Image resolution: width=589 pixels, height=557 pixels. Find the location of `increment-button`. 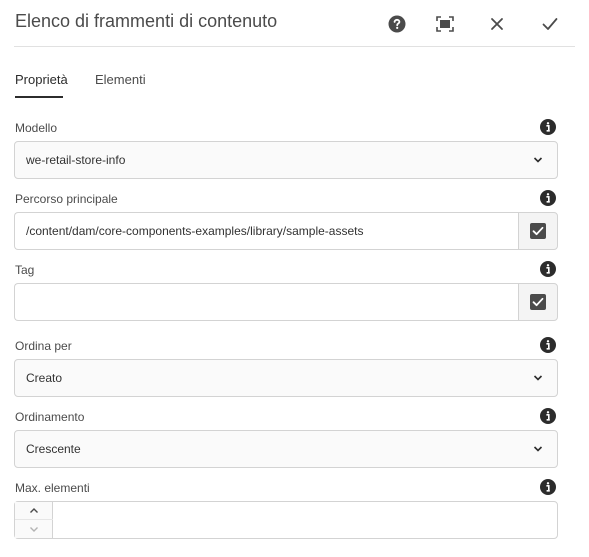

increment-button is located at coordinates (34, 511).